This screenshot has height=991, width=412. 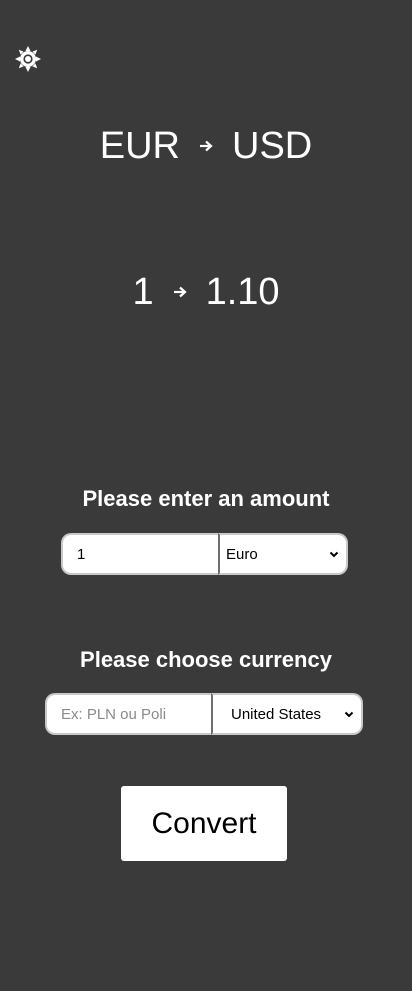 I want to click on currency-label: Please choose currency, so click(x=206, y=659).